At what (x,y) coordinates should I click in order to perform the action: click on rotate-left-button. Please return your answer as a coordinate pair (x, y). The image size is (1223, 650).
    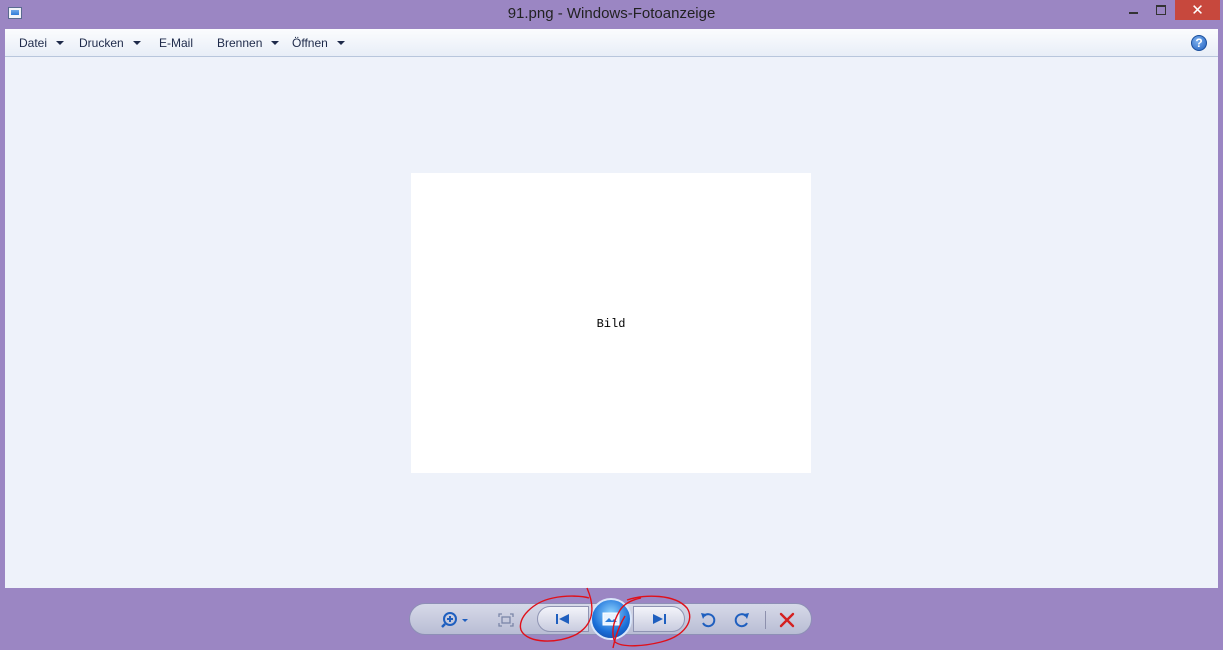
    Looking at the image, I should click on (708, 620).